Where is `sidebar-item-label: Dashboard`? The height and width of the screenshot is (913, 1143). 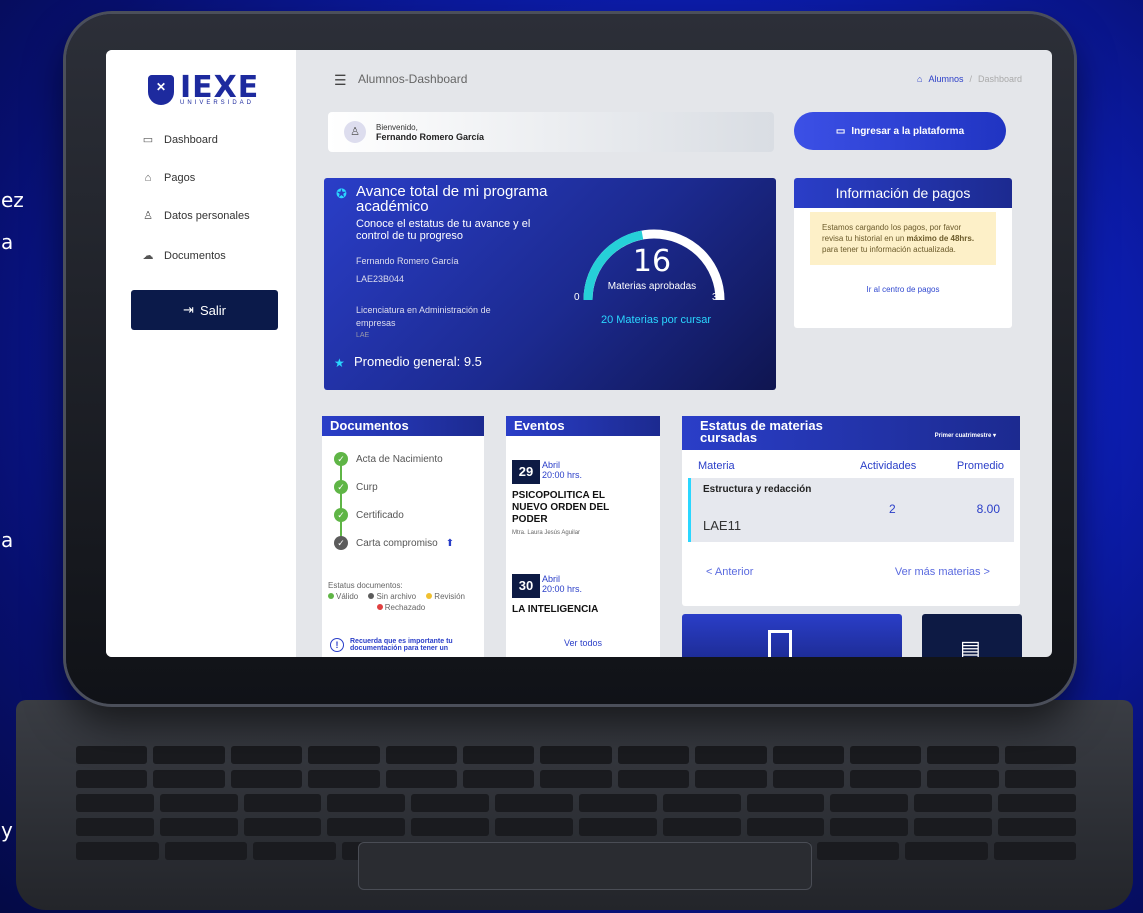
sidebar-item-label: Dashboard is located at coordinates (191, 140).